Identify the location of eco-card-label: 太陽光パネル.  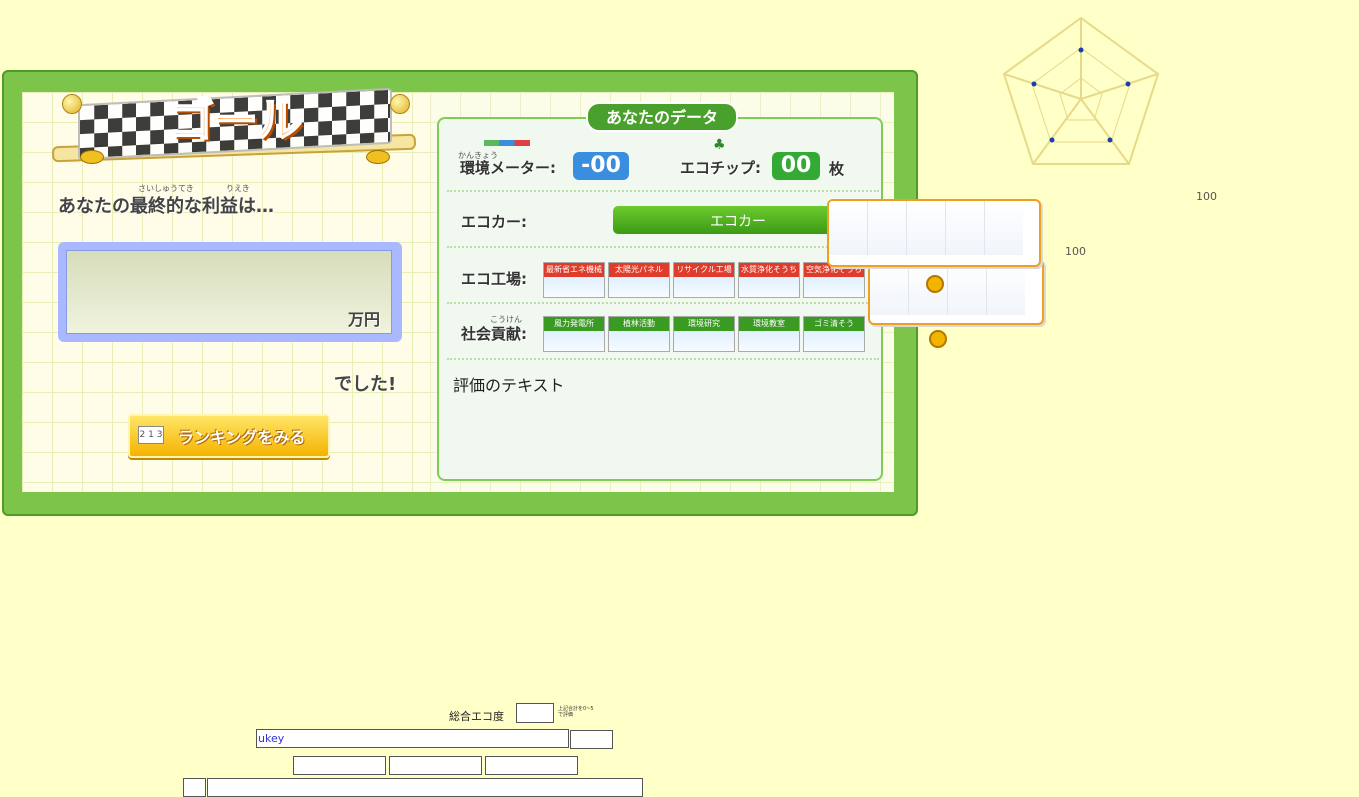
(639, 270).